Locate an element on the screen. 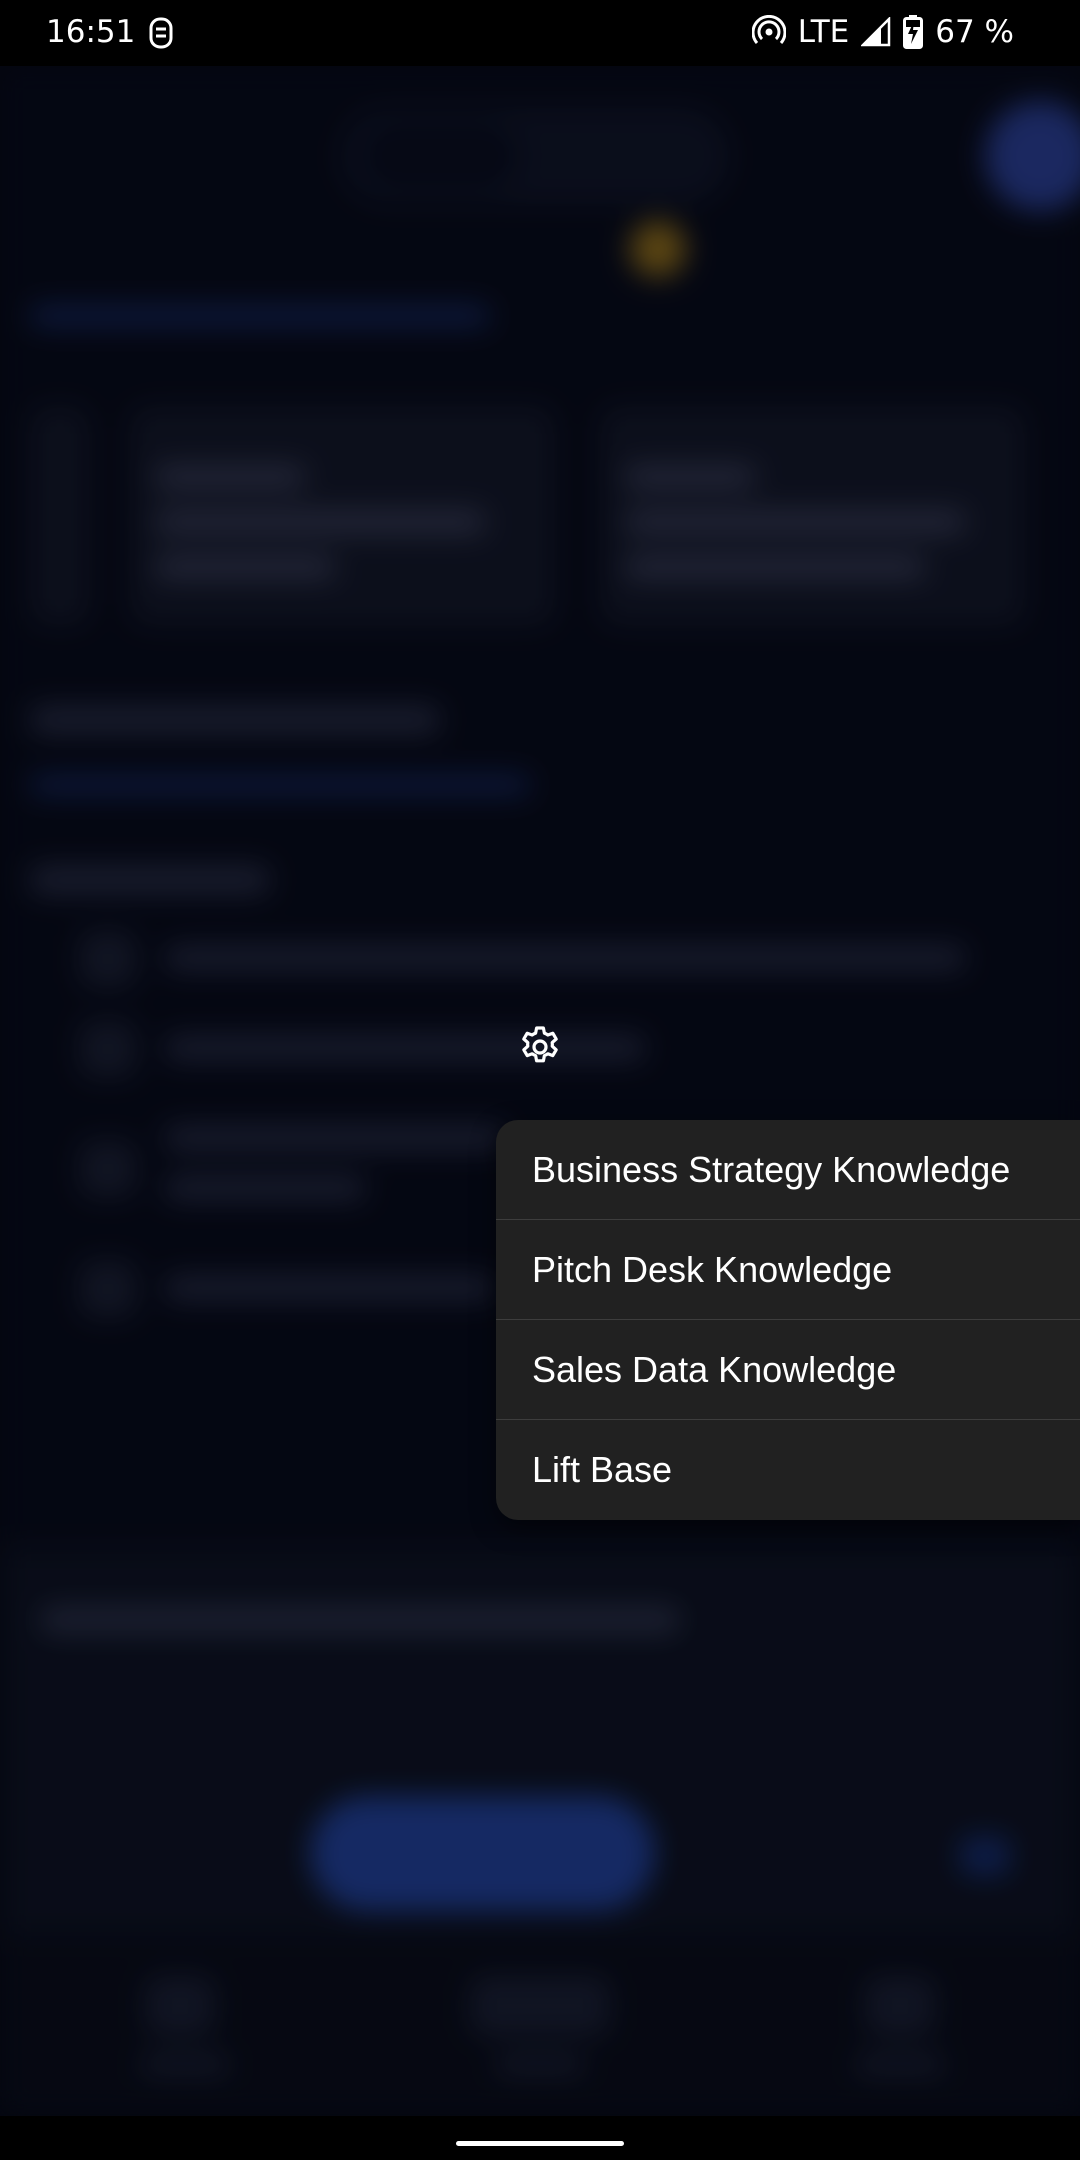 The image size is (1080, 2160). app-notification-icon is located at coordinates (161, 33).